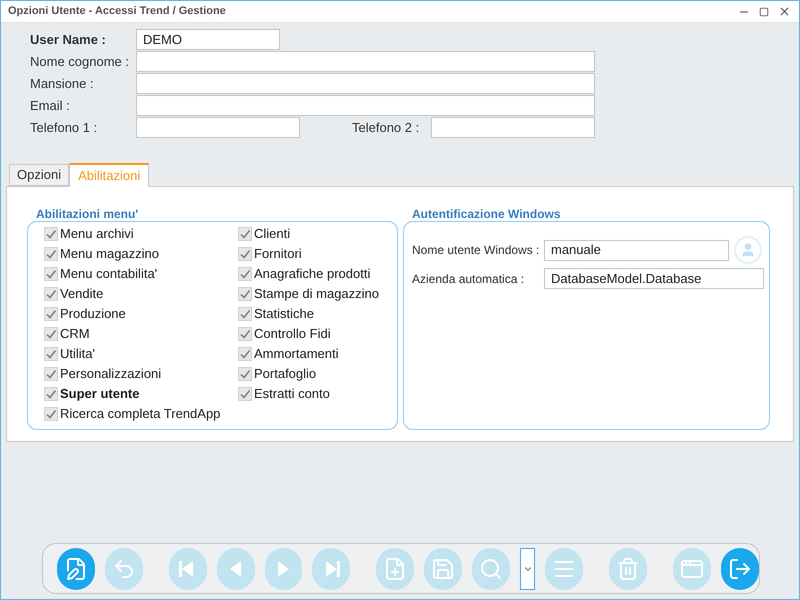 This screenshot has height=600, width=800. I want to click on checkbox-label: Stampe di magazzino, so click(317, 294).